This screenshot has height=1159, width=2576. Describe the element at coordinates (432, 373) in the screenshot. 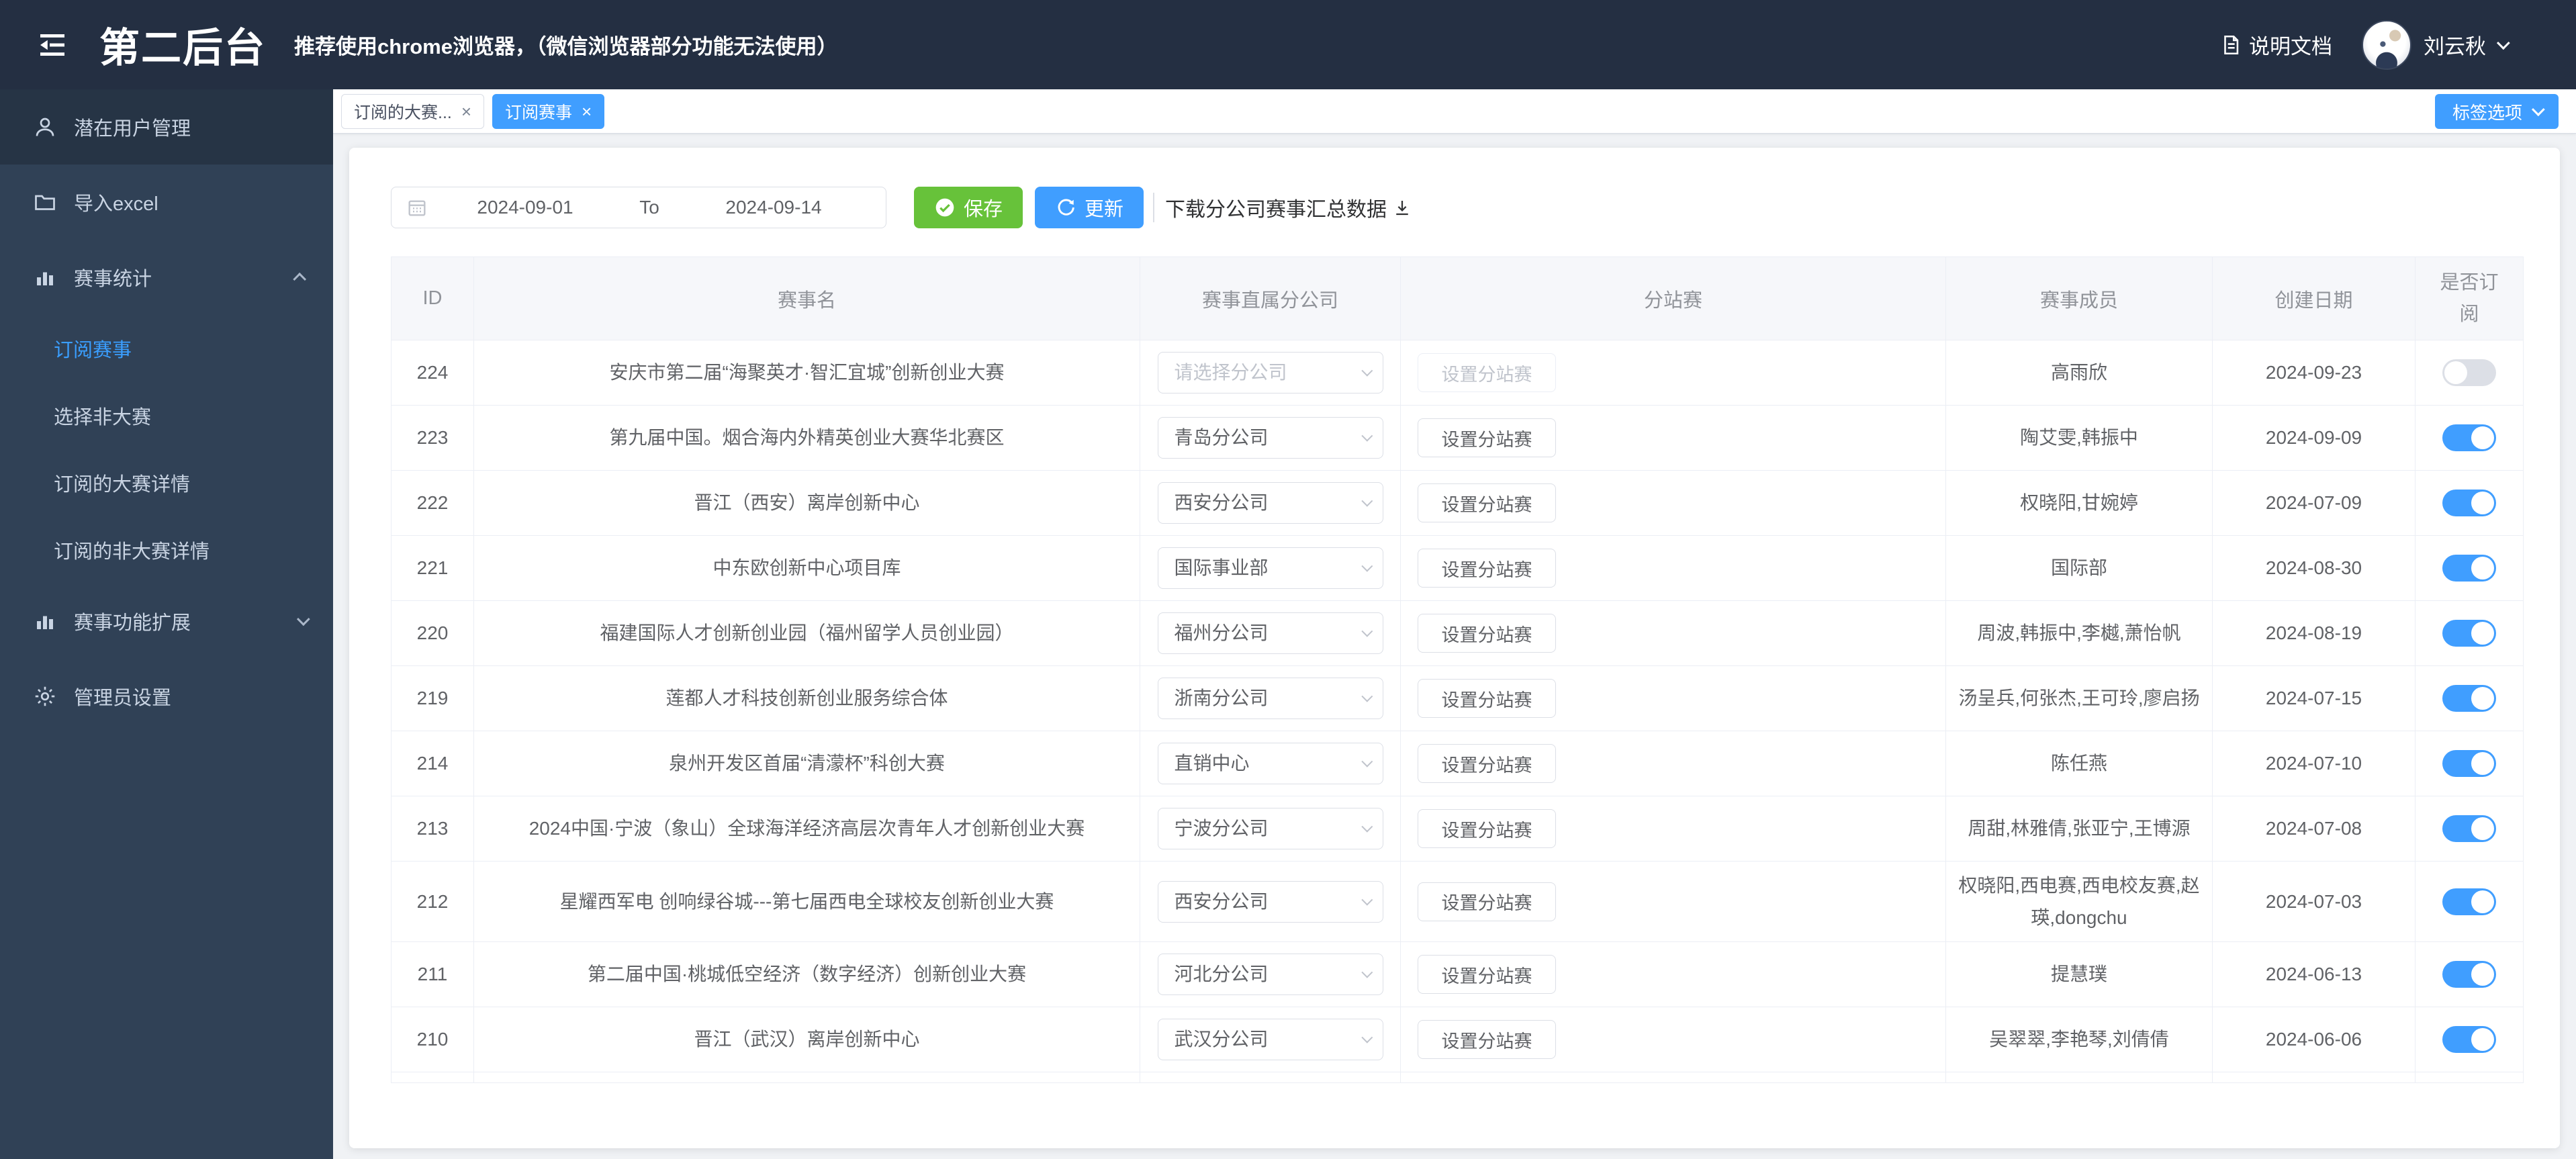

I see `cell-id: 224` at that location.